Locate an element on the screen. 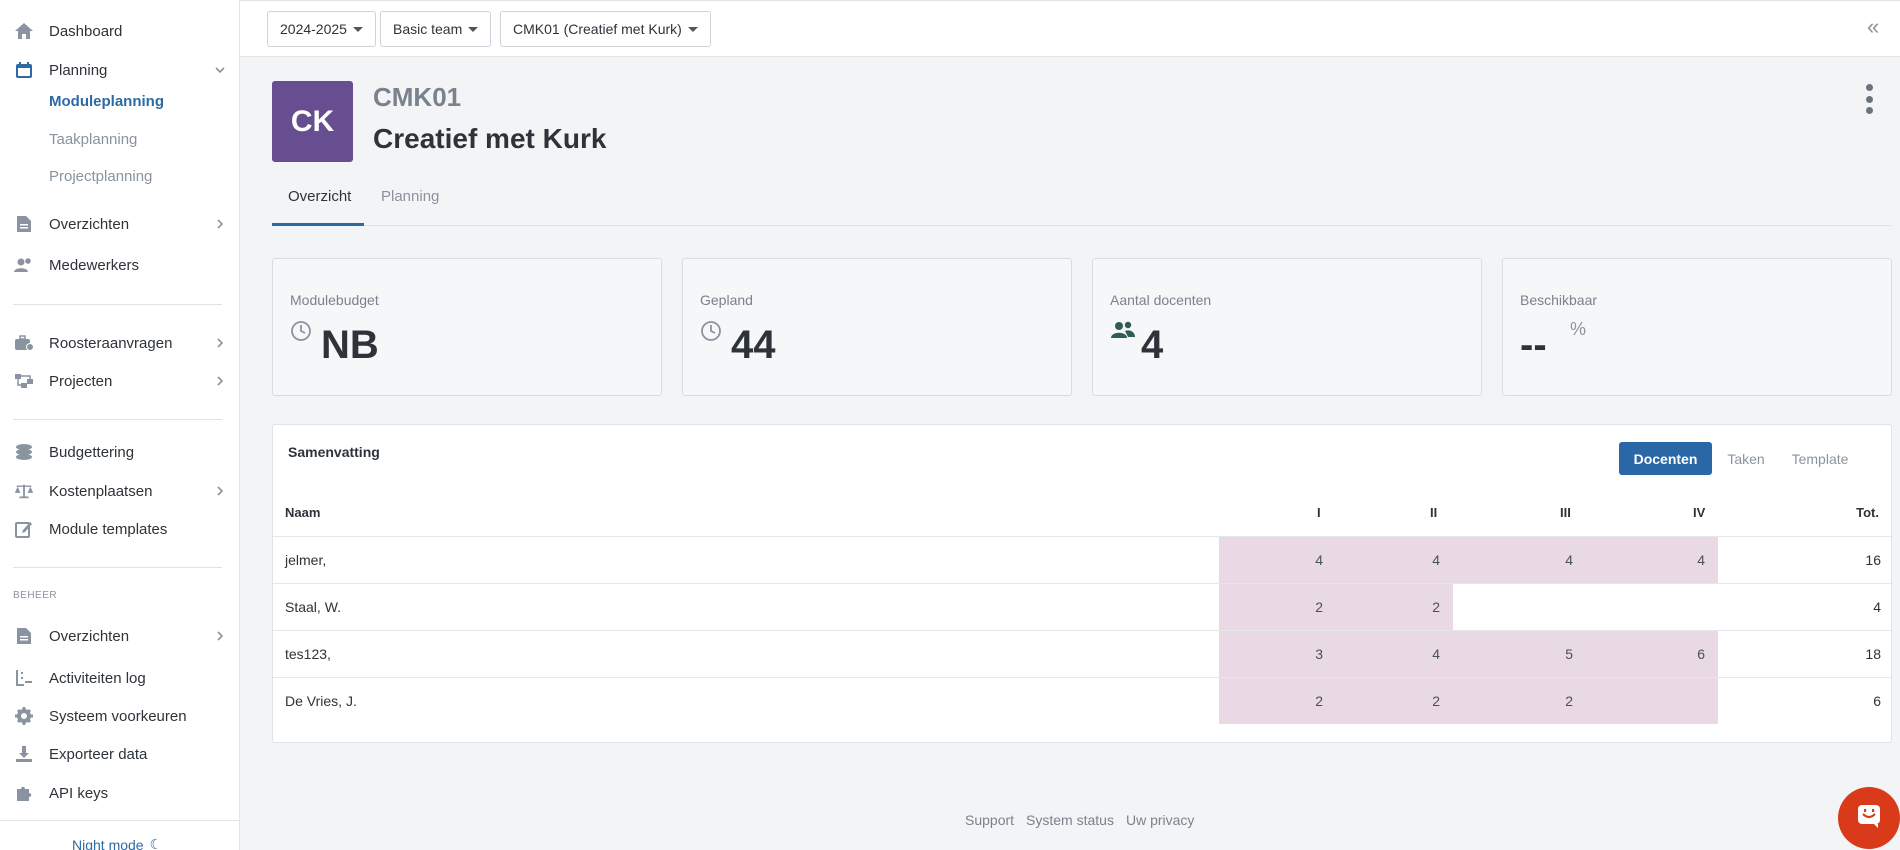  sidebar-item-label: Medewerkers is located at coordinates (94, 265).